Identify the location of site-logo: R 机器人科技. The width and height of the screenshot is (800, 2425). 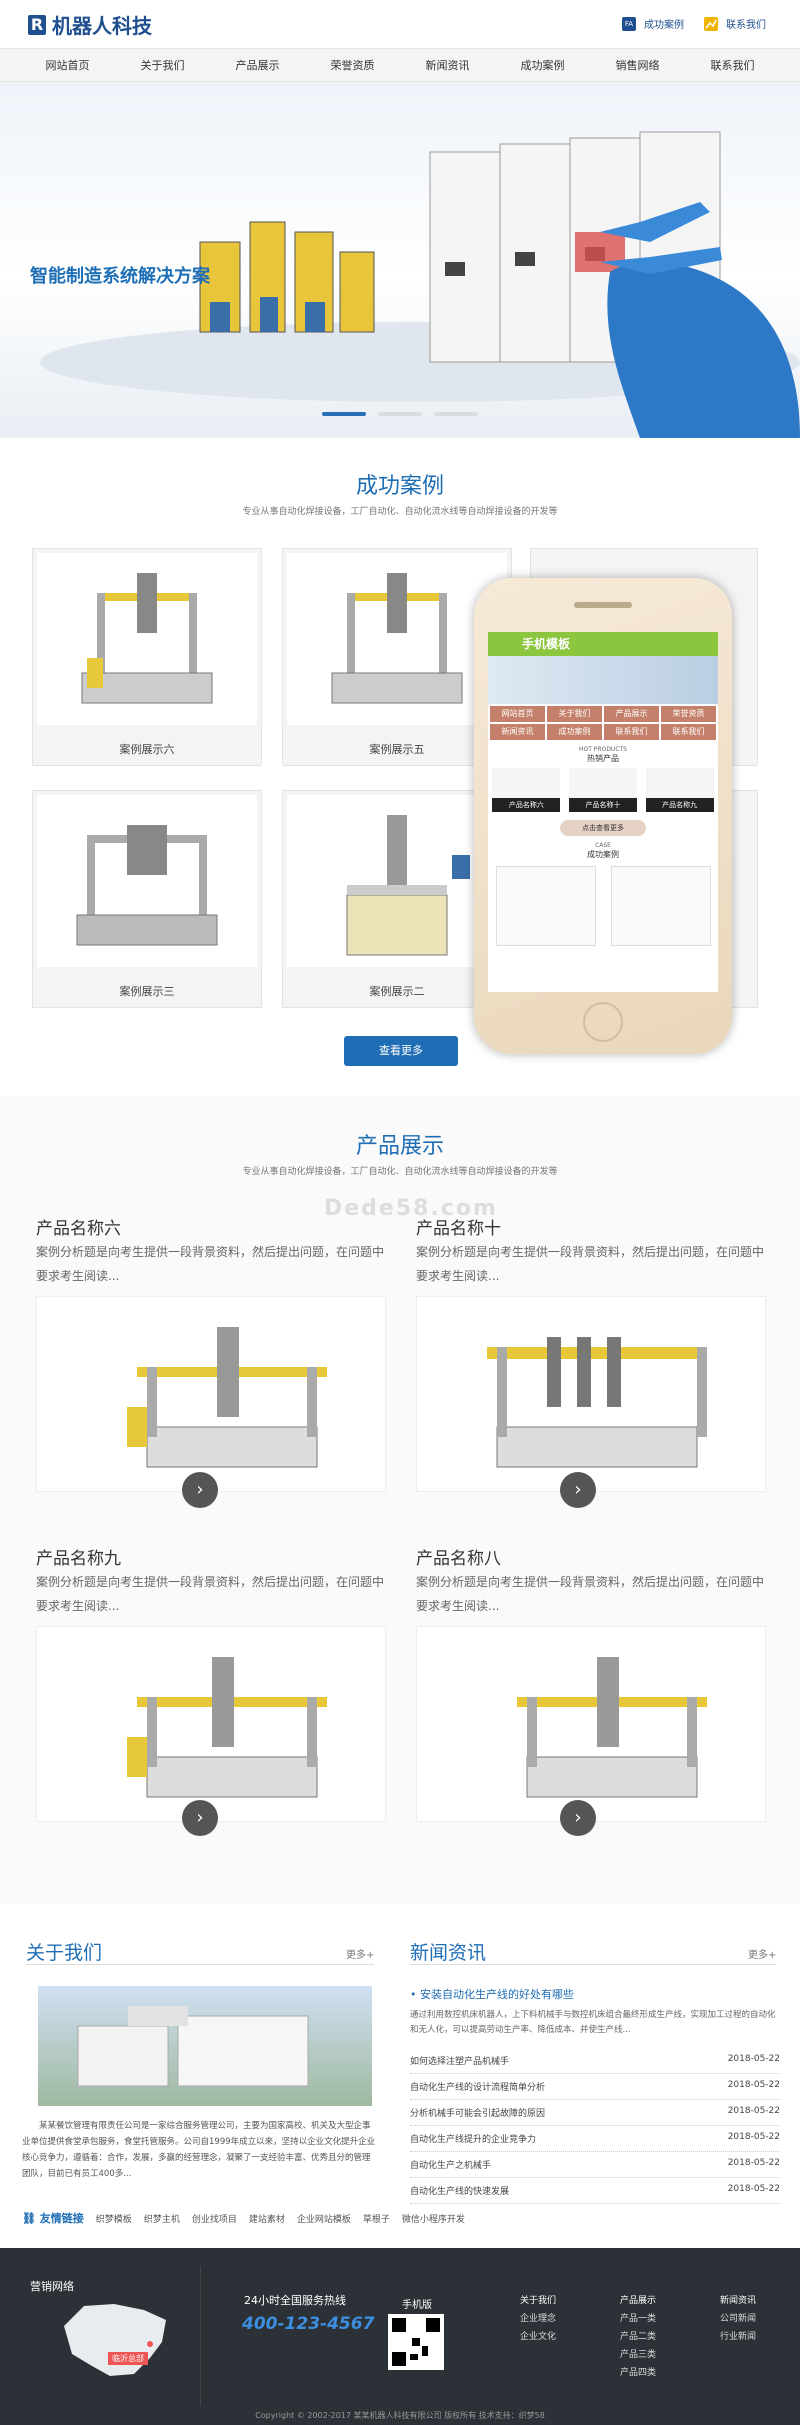
(90, 24).